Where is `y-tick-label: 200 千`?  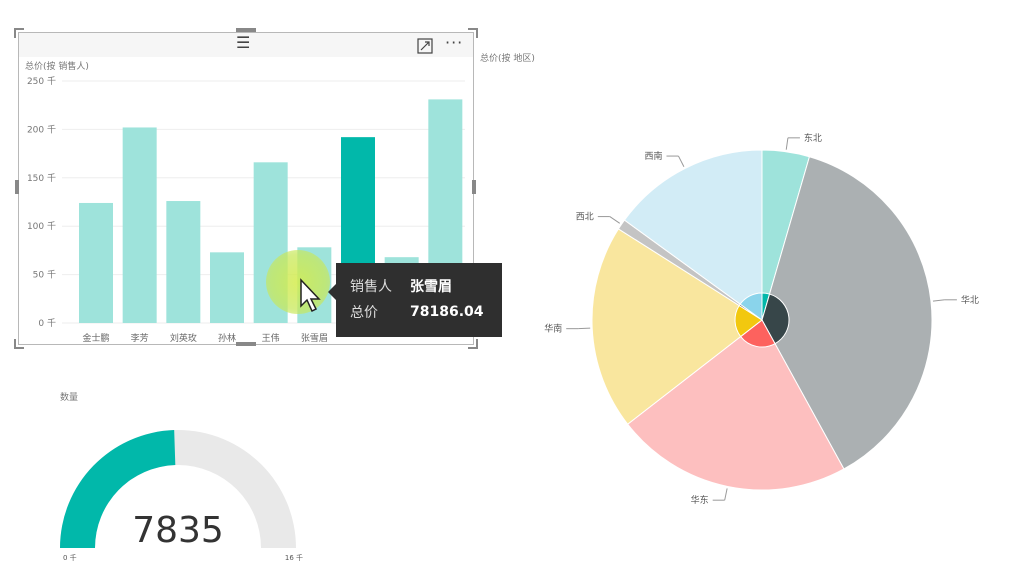 y-tick-label: 200 千 is located at coordinates (41, 129).